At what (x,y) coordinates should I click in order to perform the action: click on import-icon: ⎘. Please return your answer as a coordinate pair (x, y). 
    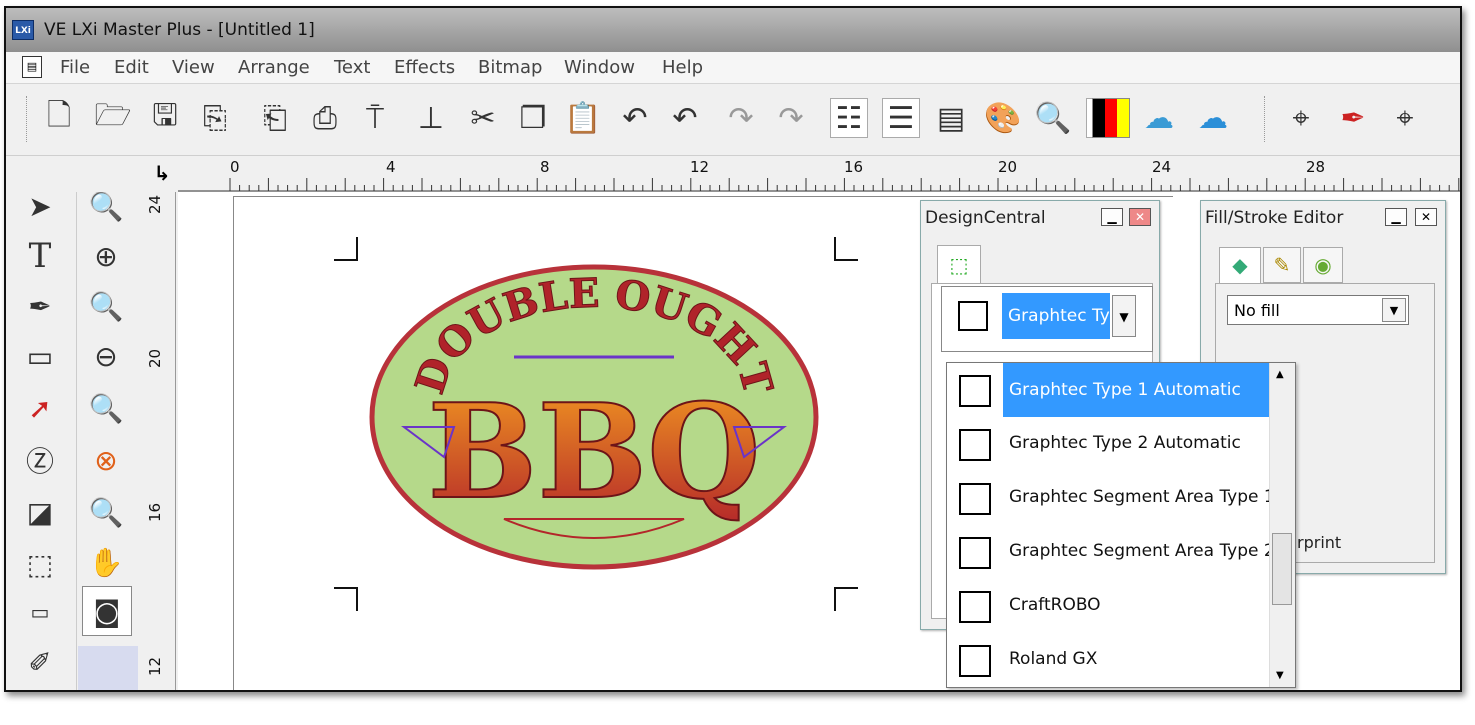
    Looking at the image, I should click on (215, 118).